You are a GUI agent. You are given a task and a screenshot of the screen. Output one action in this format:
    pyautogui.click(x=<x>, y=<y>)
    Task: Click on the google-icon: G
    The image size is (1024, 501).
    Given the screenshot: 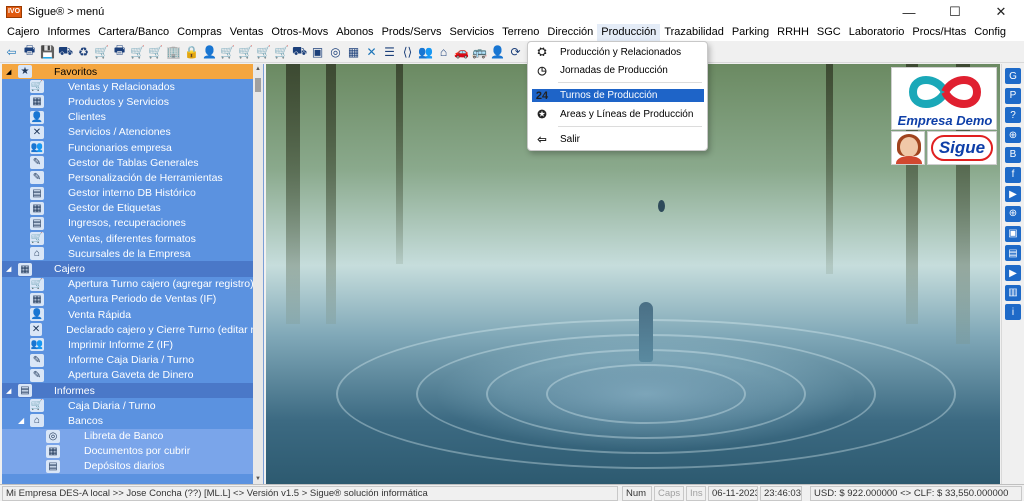 What is the action you would take?
    pyautogui.click(x=1013, y=76)
    